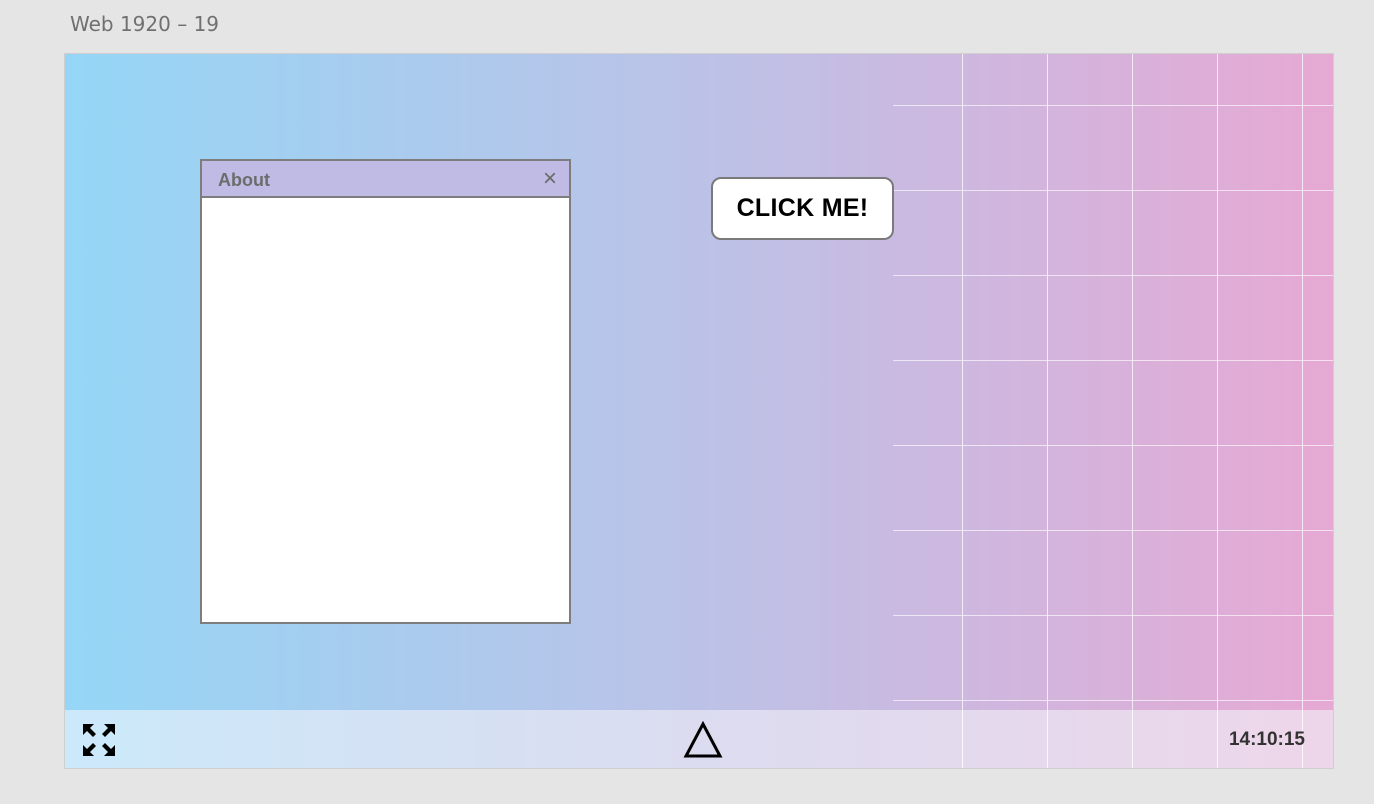 This screenshot has width=1374, height=804. I want to click on window-content, so click(385, 410).